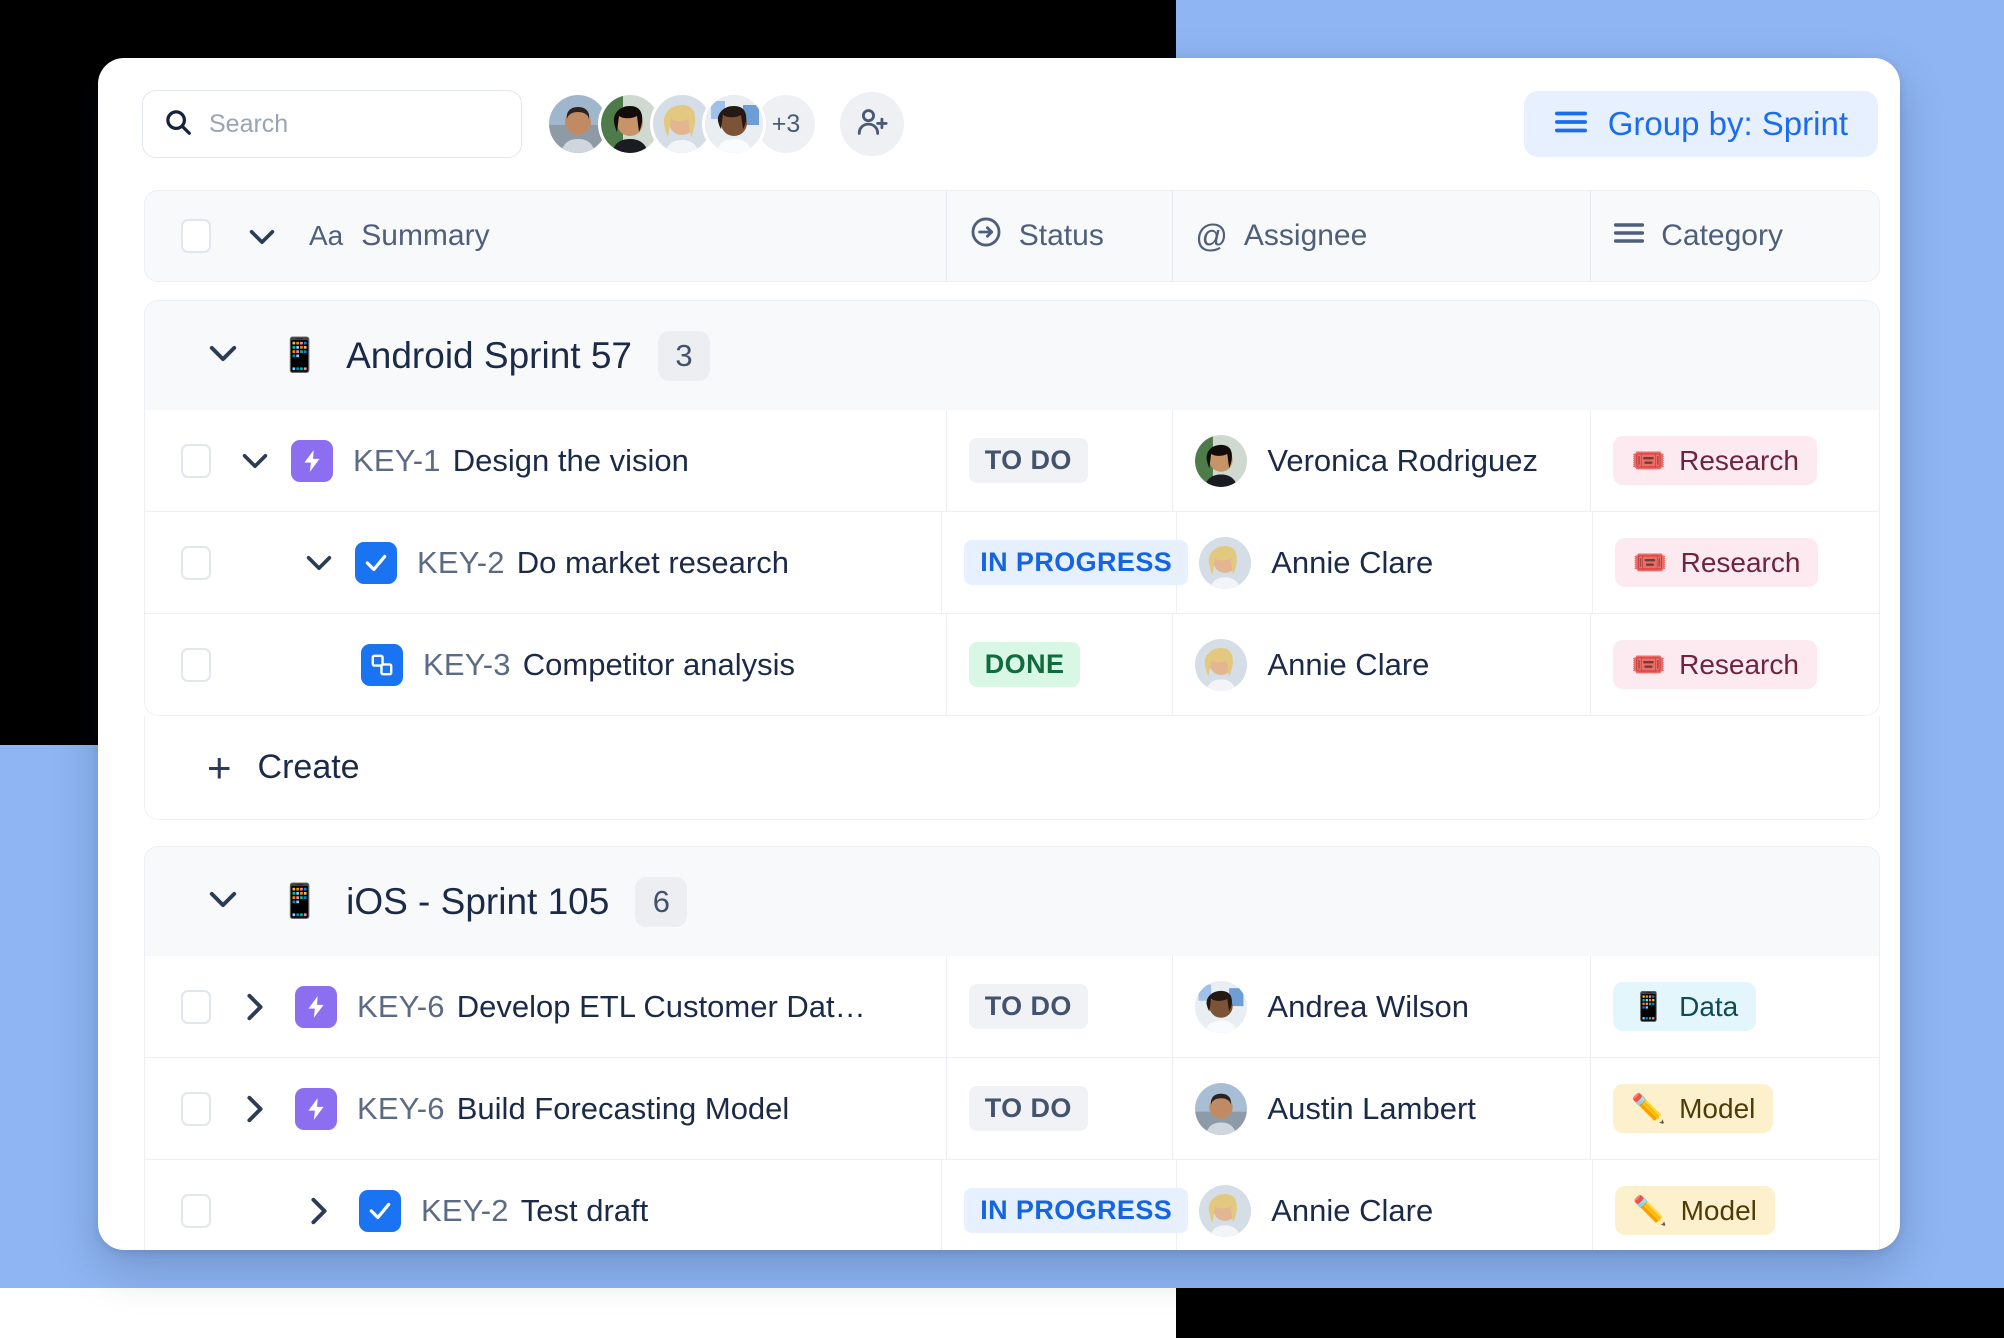  What do you see at coordinates (872, 124) in the screenshot?
I see `add-person-button` at bounding box center [872, 124].